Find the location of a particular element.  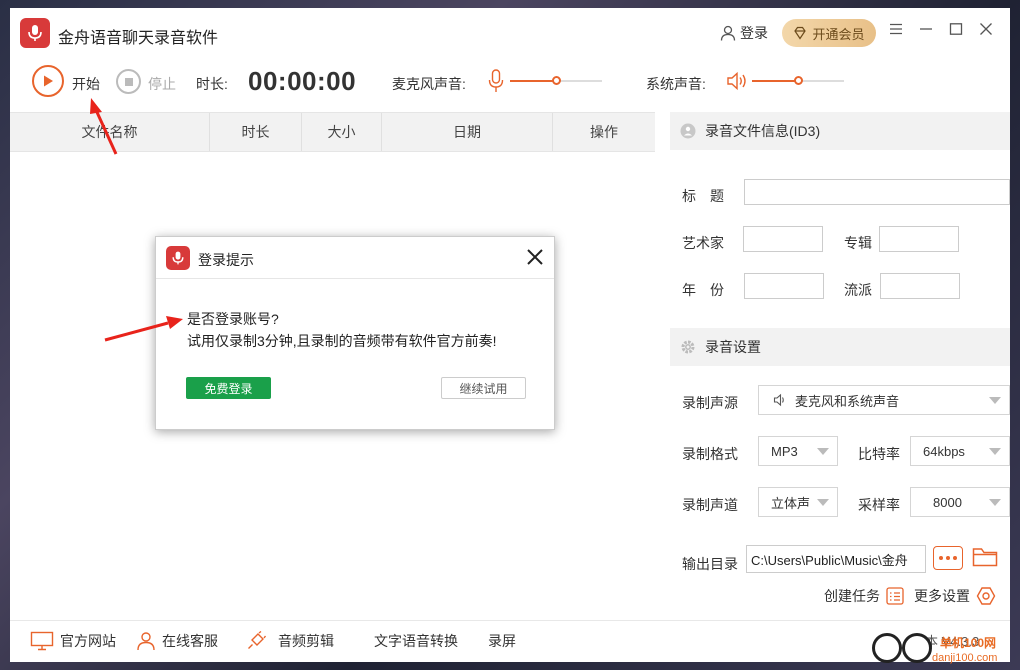

source-label: 录制声源 is located at coordinates (710, 403).